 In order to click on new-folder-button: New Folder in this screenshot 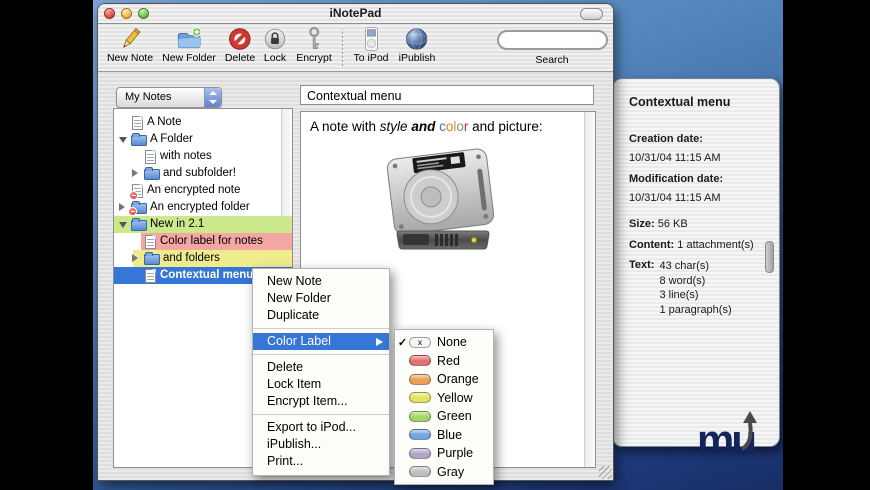, I will do `click(189, 45)`.